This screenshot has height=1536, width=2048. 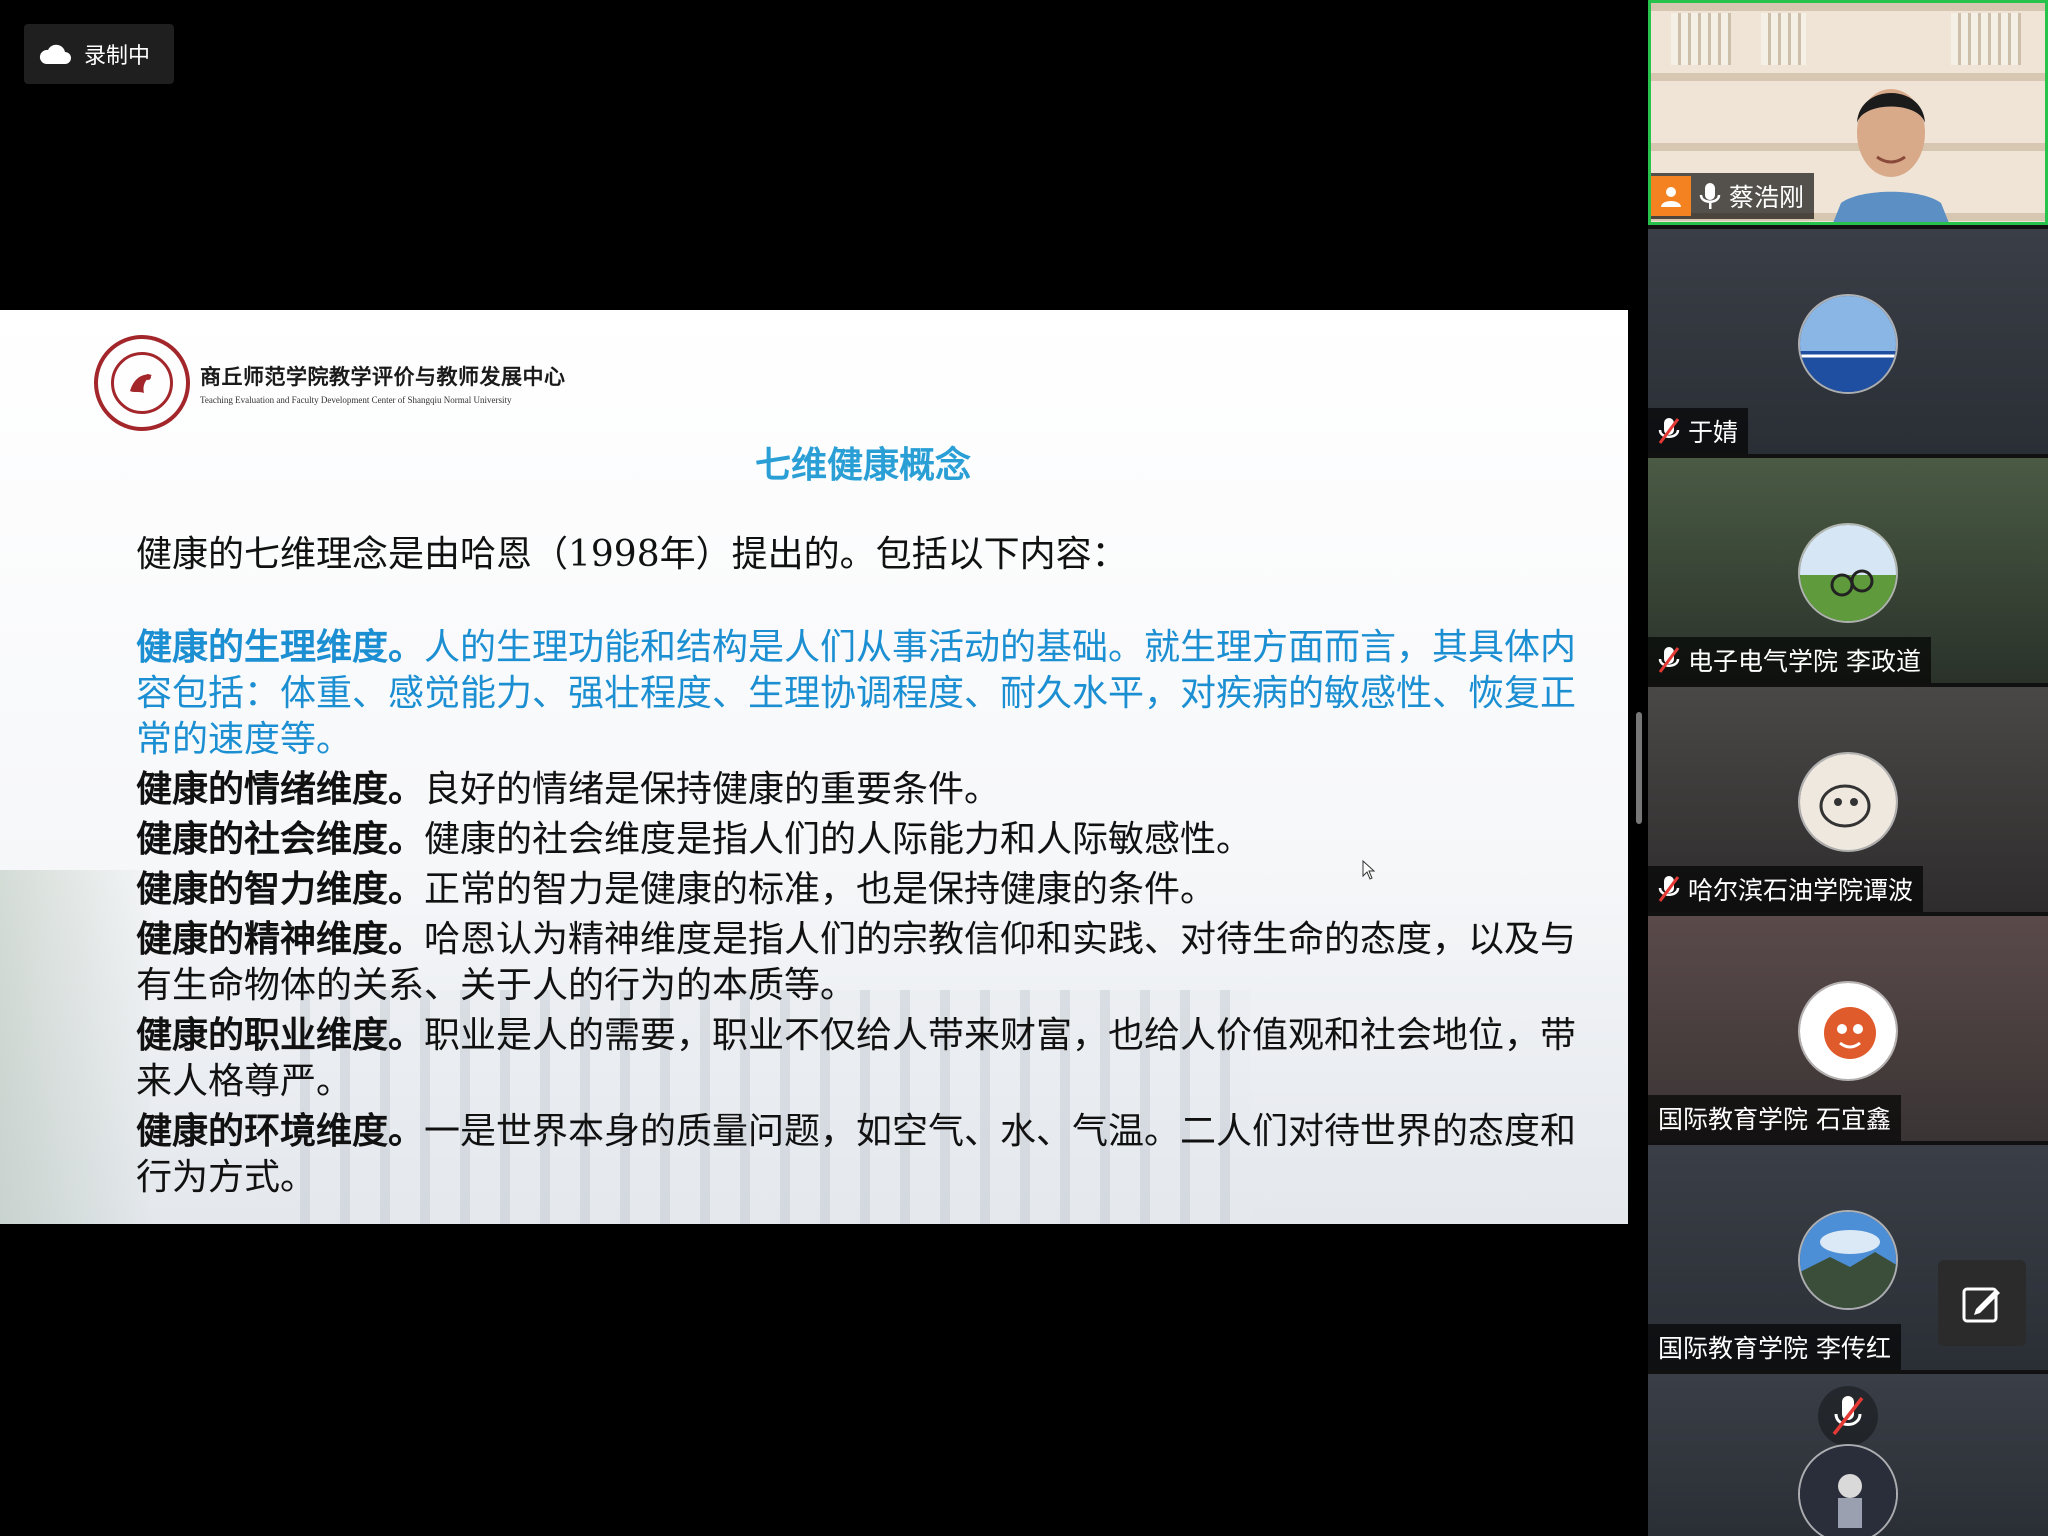 What do you see at coordinates (862, 465) in the screenshot?
I see `slide-title: 七维健康概念` at bounding box center [862, 465].